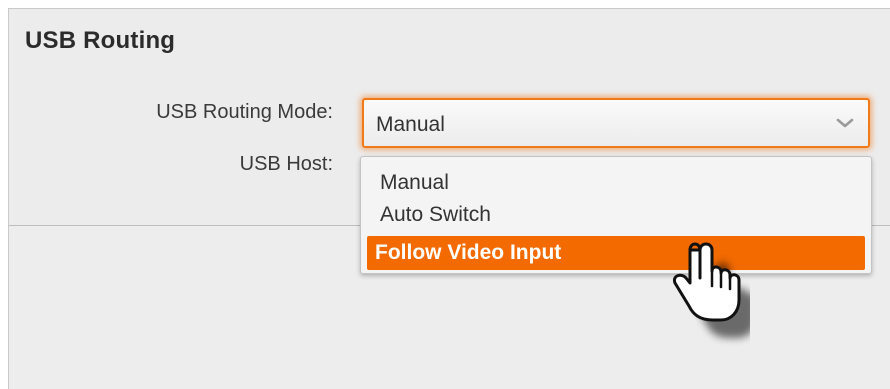 The width and height of the screenshot is (890, 389). I want to click on option-follow-video-input: Follow Video Input, so click(616, 253).